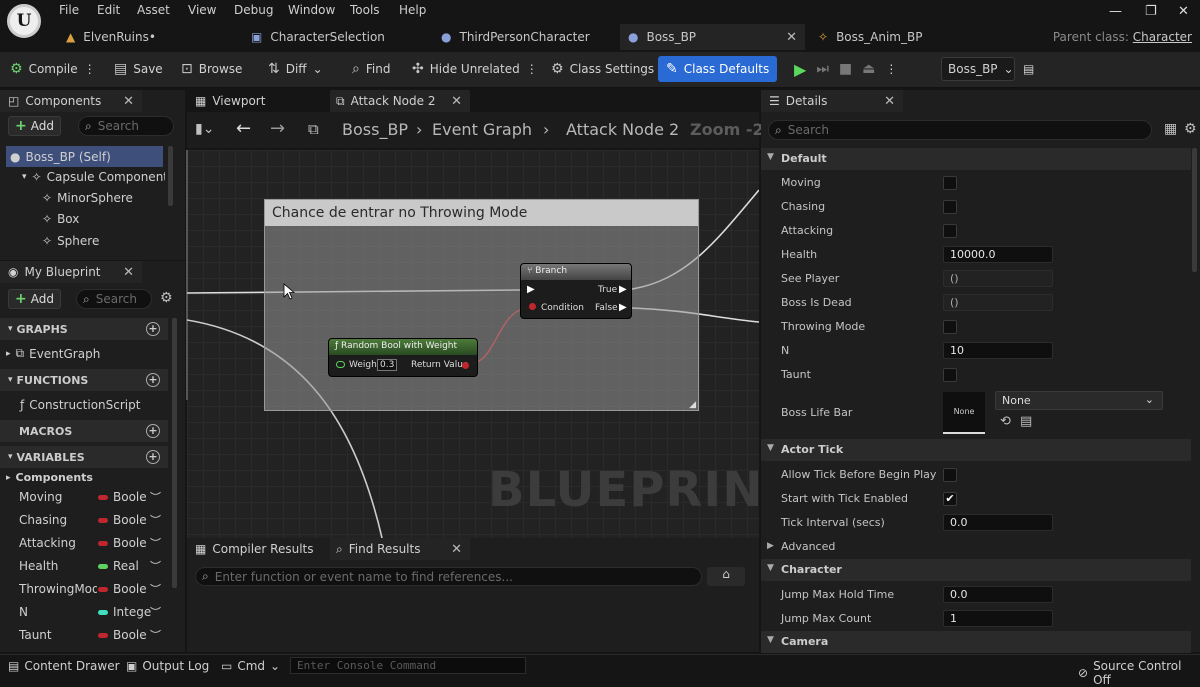 The height and width of the screenshot is (687, 1200). I want to click on step-icon: ⏭, so click(822, 69).